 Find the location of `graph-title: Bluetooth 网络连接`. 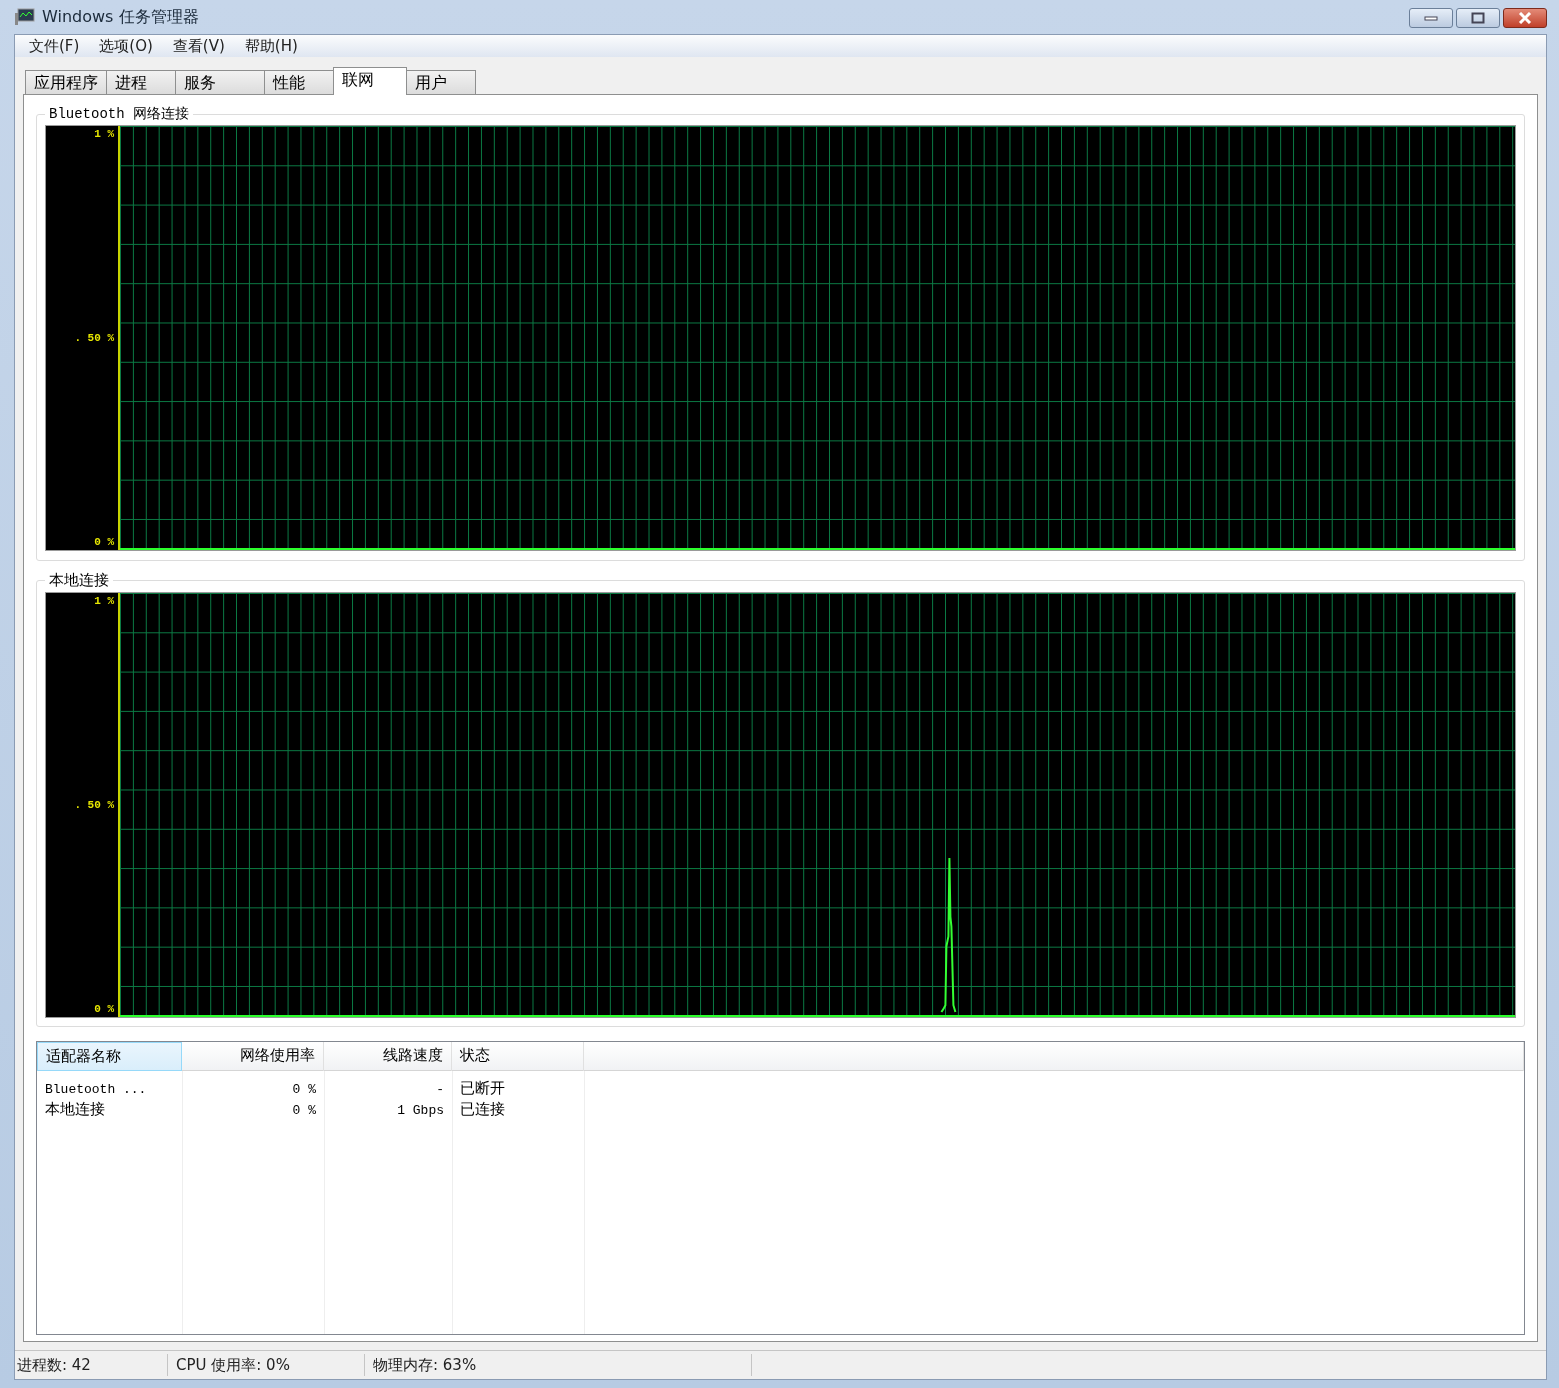

graph-title: Bluetooth 网络连接 is located at coordinates (119, 114).